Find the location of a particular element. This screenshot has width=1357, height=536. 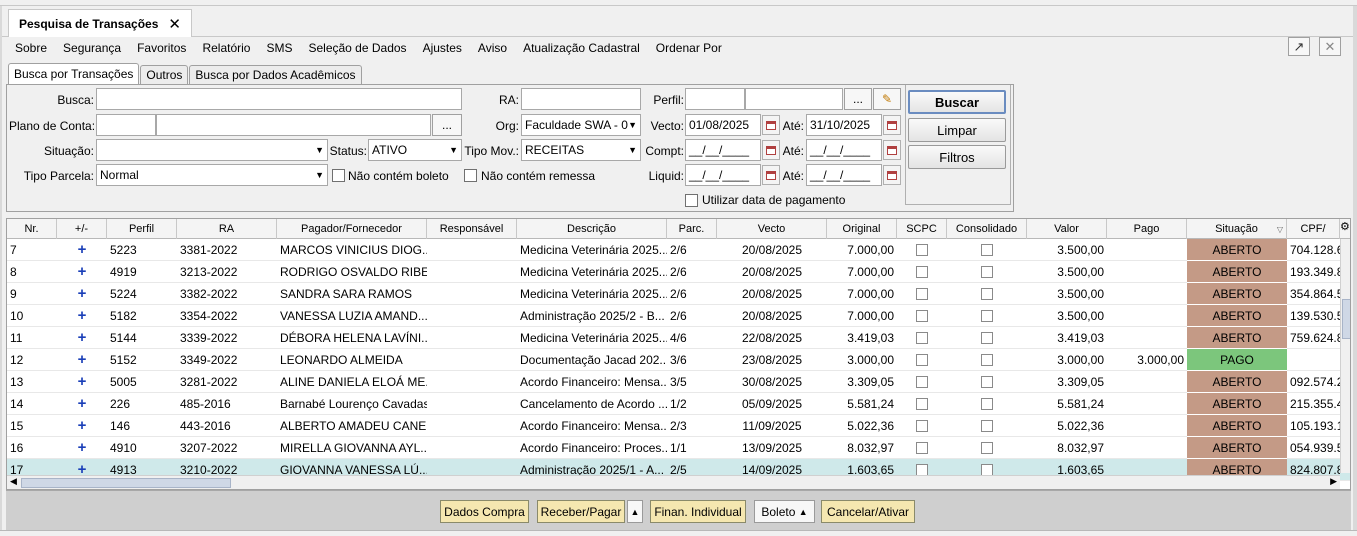

column-header-descricao: Descrição is located at coordinates (592, 229).